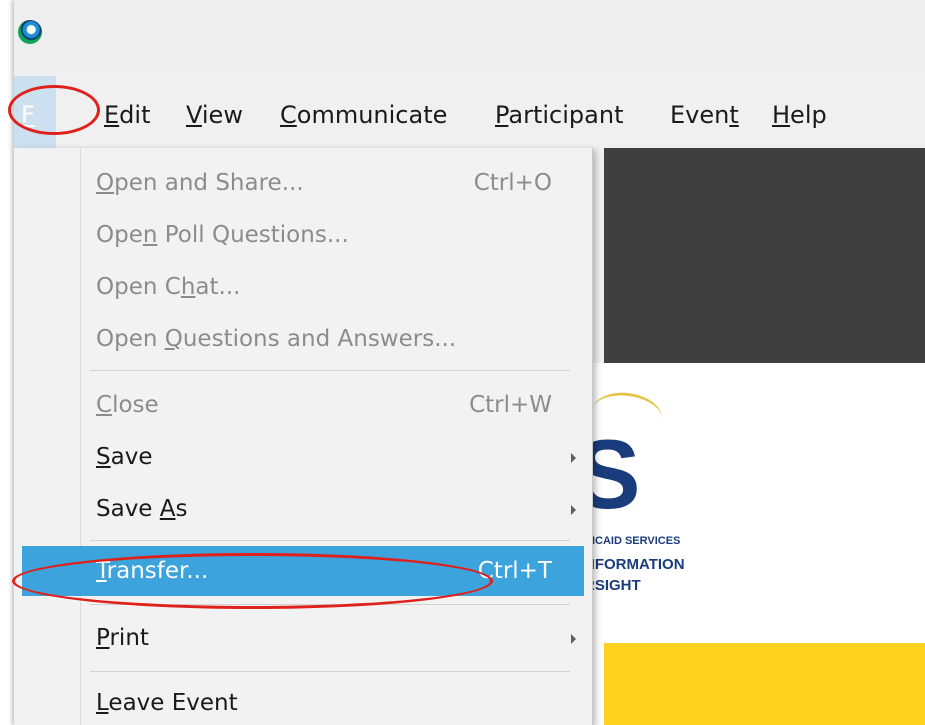 This screenshot has width=925, height=725. Describe the element at coordinates (173, 339) in the screenshot. I see `menu-item-label-accel: Q` at that location.